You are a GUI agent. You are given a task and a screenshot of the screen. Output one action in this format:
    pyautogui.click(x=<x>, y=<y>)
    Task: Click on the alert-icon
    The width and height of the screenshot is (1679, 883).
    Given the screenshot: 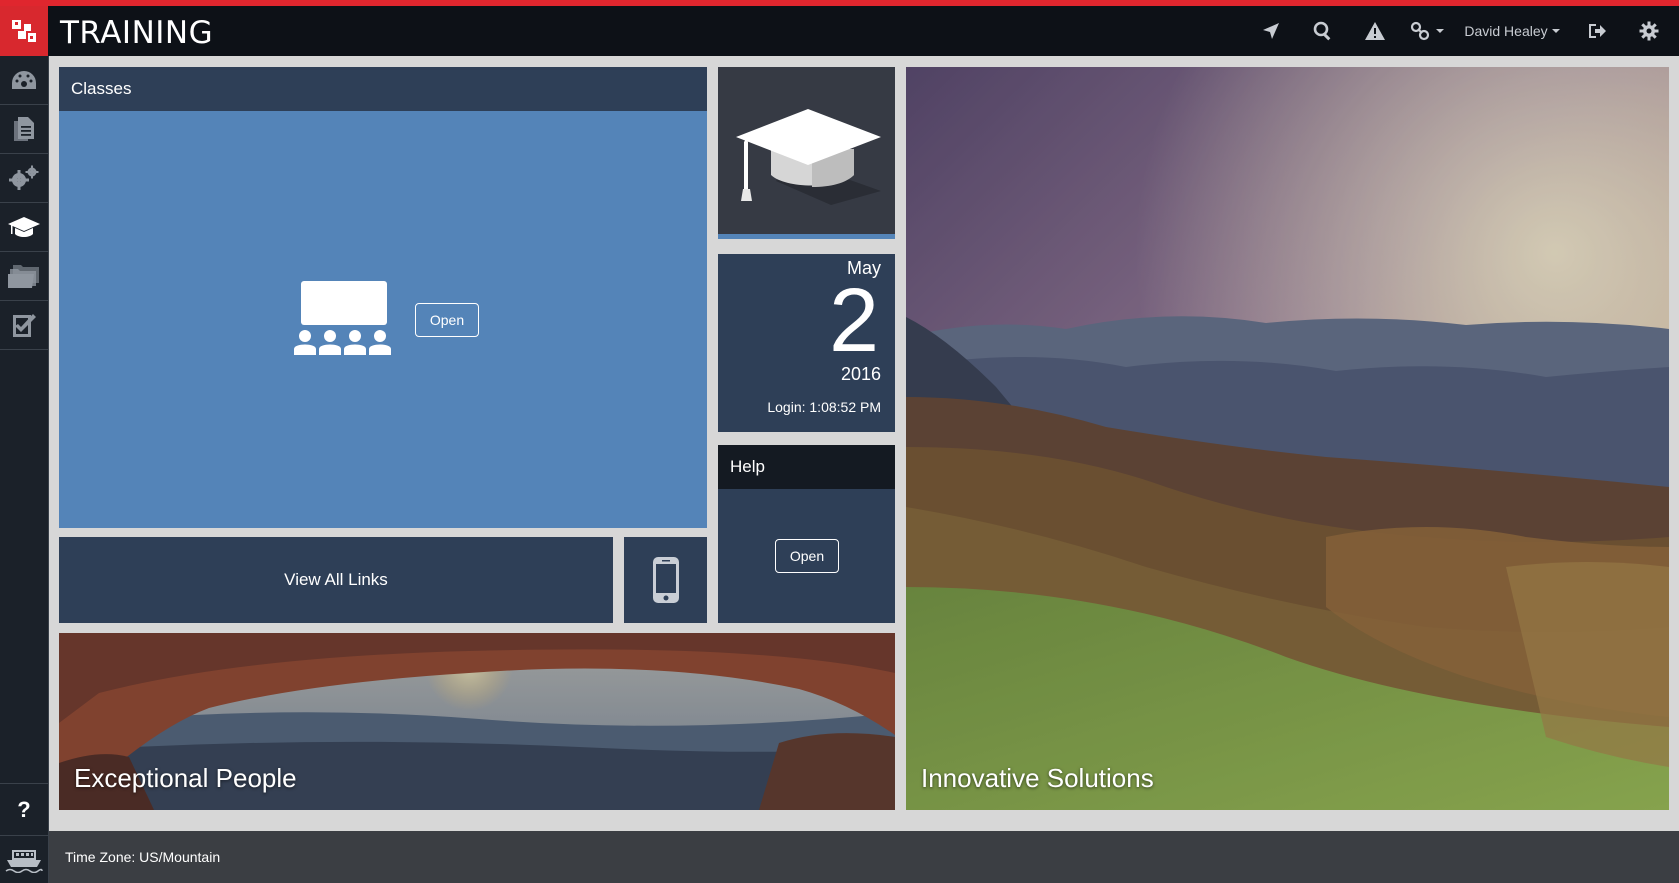 What is the action you would take?
    pyautogui.click(x=1375, y=31)
    